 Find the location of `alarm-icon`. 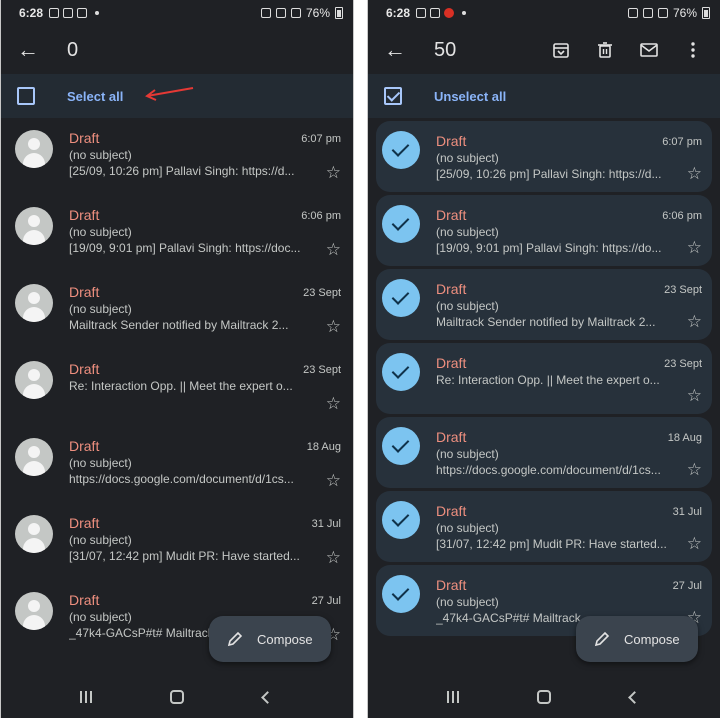

alarm-icon is located at coordinates (632, 13).